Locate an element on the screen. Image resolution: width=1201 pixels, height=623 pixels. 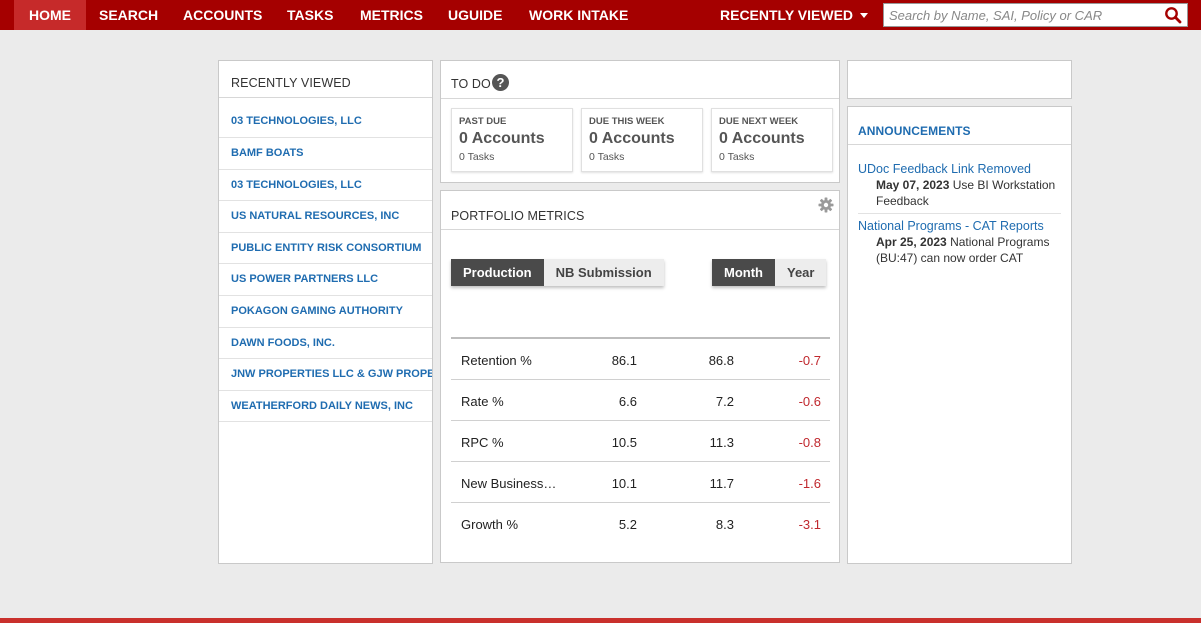
metric-name: RPC % is located at coordinates (482, 442).